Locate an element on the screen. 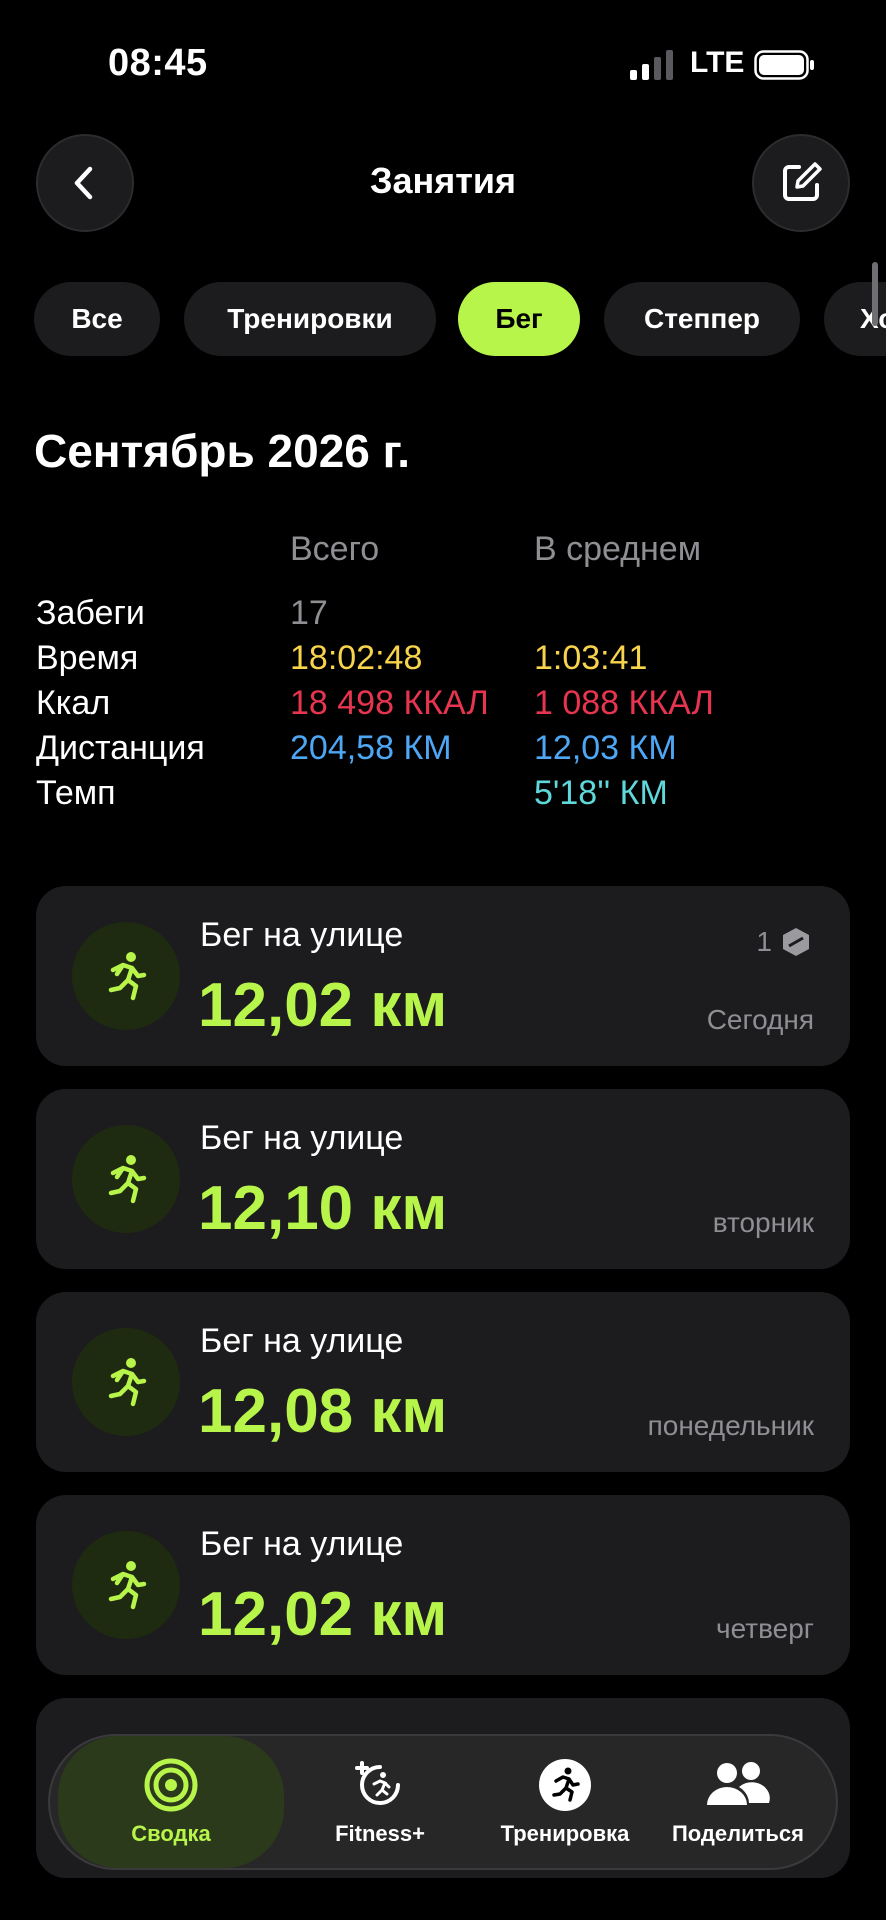  stat-label-distance: Дистанция is located at coordinates (120, 748).